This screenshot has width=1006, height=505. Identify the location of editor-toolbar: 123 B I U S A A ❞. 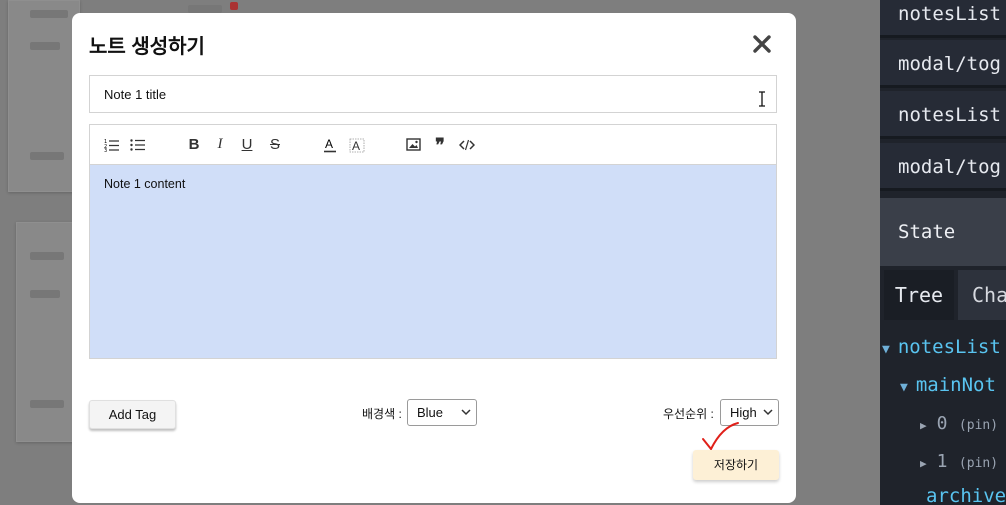
(433, 145).